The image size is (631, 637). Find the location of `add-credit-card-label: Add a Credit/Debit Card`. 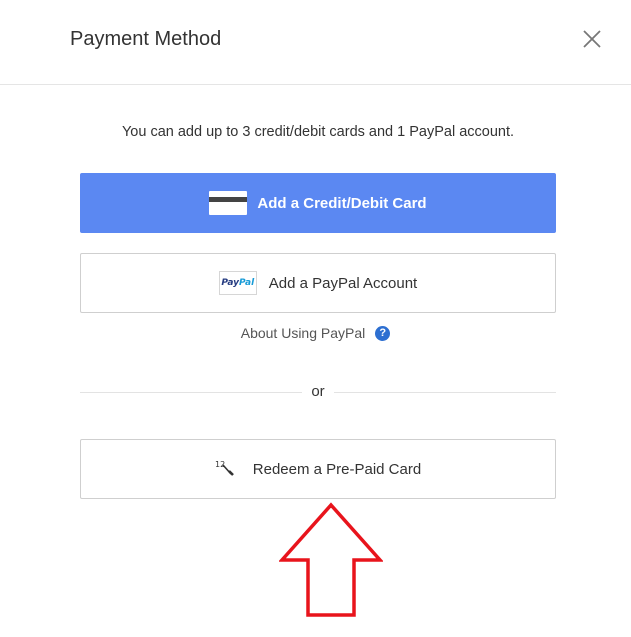

add-credit-card-label: Add a Credit/Debit Card is located at coordinates (342, 203).